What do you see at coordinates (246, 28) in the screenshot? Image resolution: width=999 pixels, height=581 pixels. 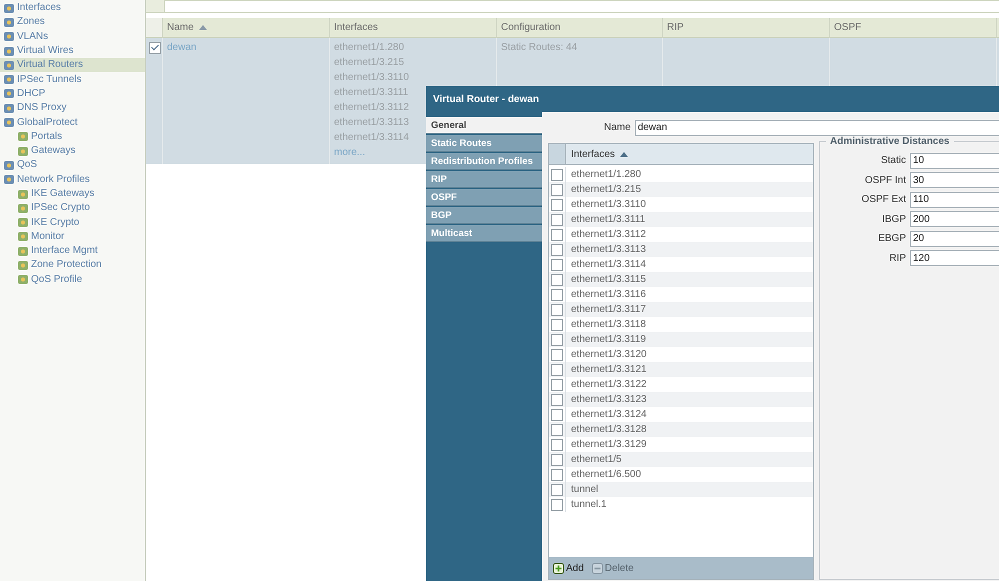 I see `column-header: Name` at bounding box center [246, 28].